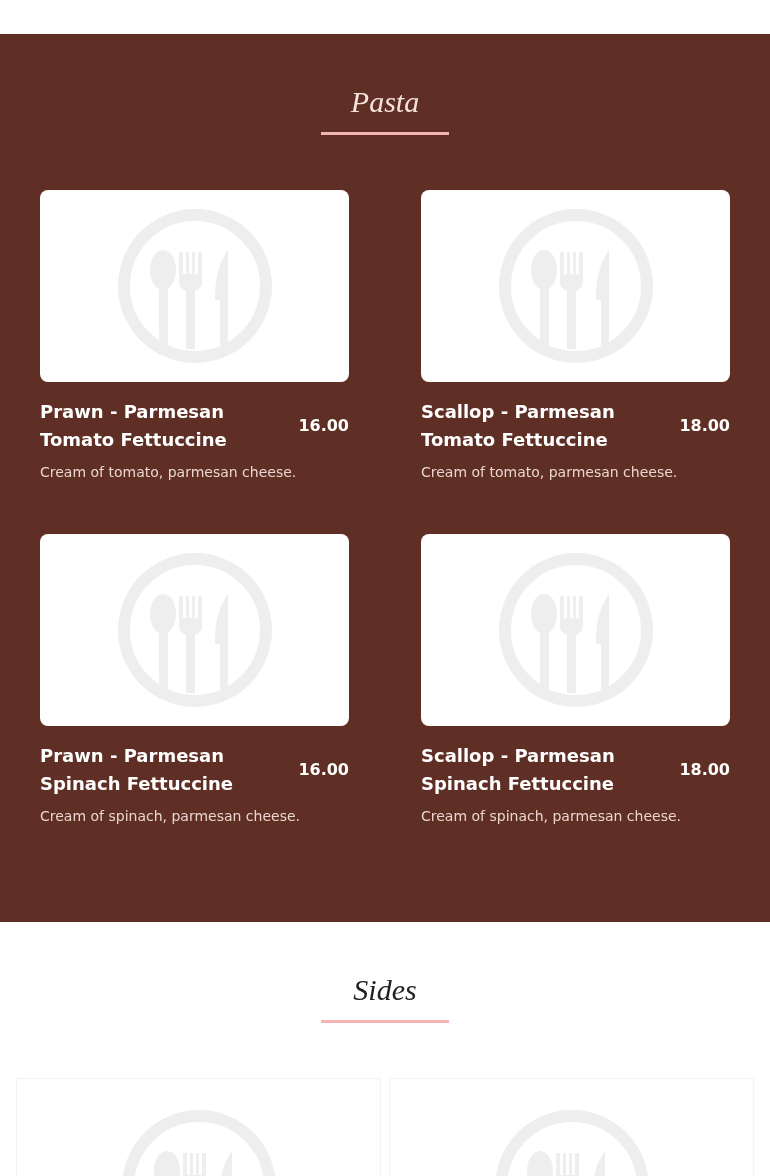 The width and height of the screenshot is (770, 1176). What do you see at coordinates (518, 426) in the screenshot?
I see `dish-name: Scallop - Parmesan Tomato Fettuccine` at bounding box center [518, 426].